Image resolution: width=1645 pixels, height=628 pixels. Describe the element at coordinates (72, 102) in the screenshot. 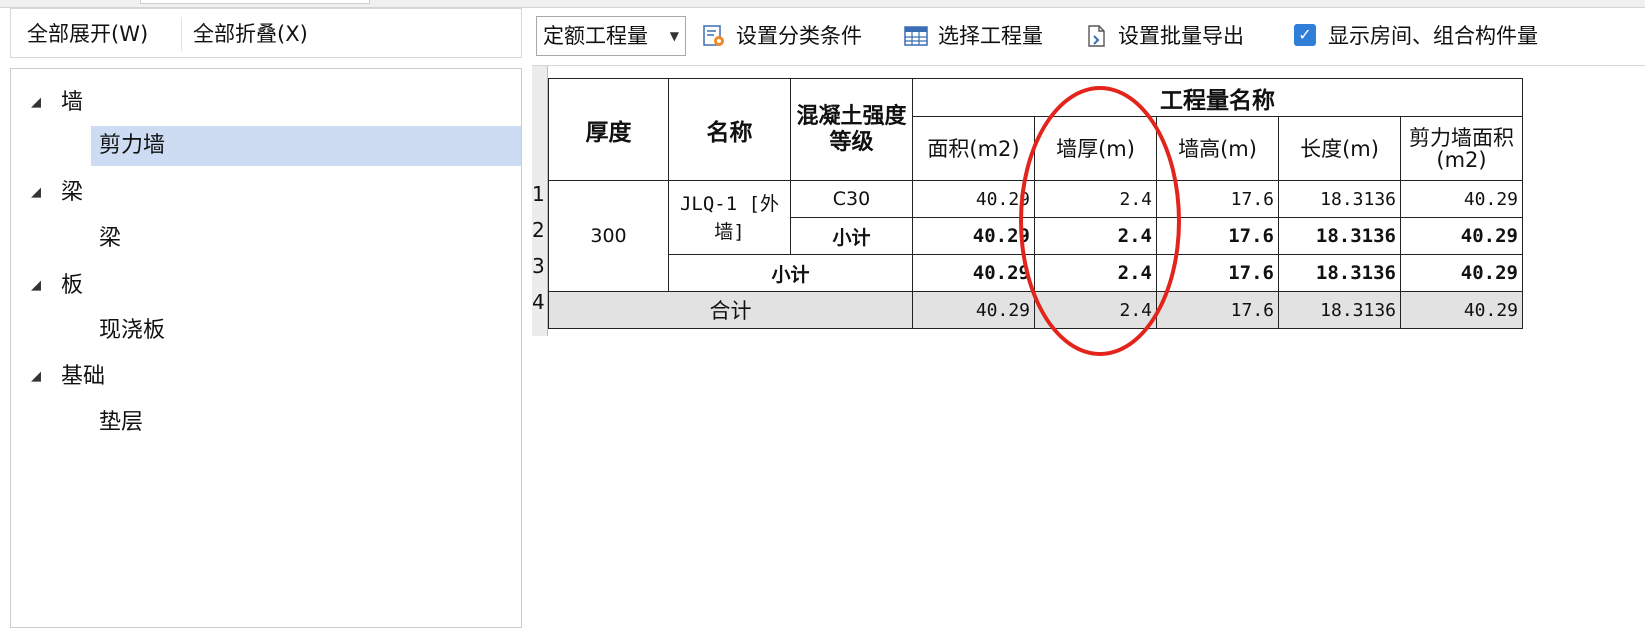

I see `tree-node-label: 墙` at that location.